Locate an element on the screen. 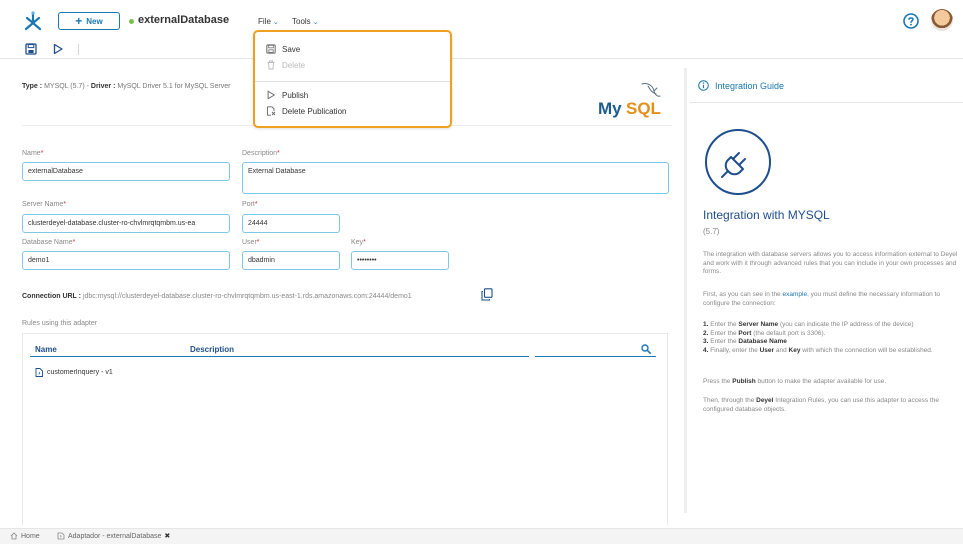  driver-value: MySQL Driver 5.1 for MySQL Server is located at coordinates (174, 86).